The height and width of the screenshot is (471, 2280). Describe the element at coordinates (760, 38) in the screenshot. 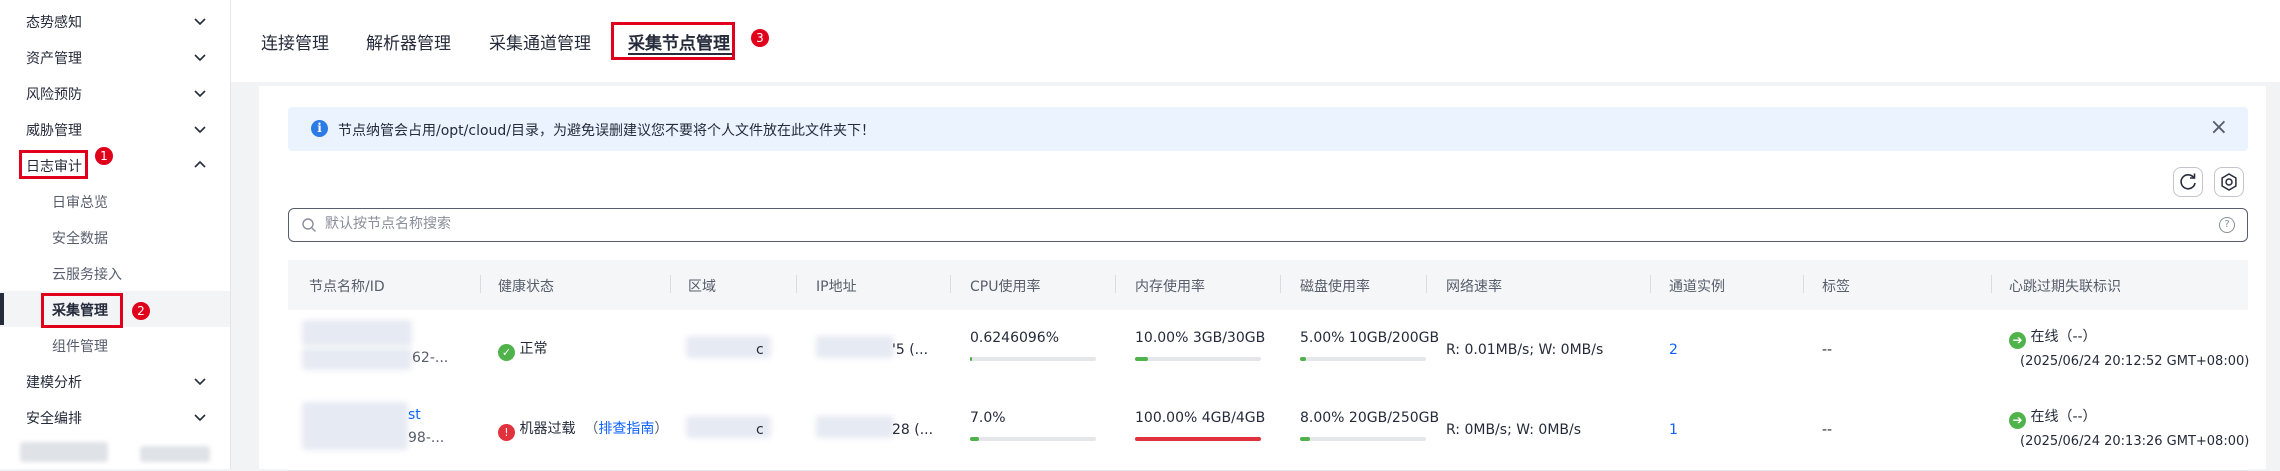

I see `annotation-badge-3: 3` at that location.